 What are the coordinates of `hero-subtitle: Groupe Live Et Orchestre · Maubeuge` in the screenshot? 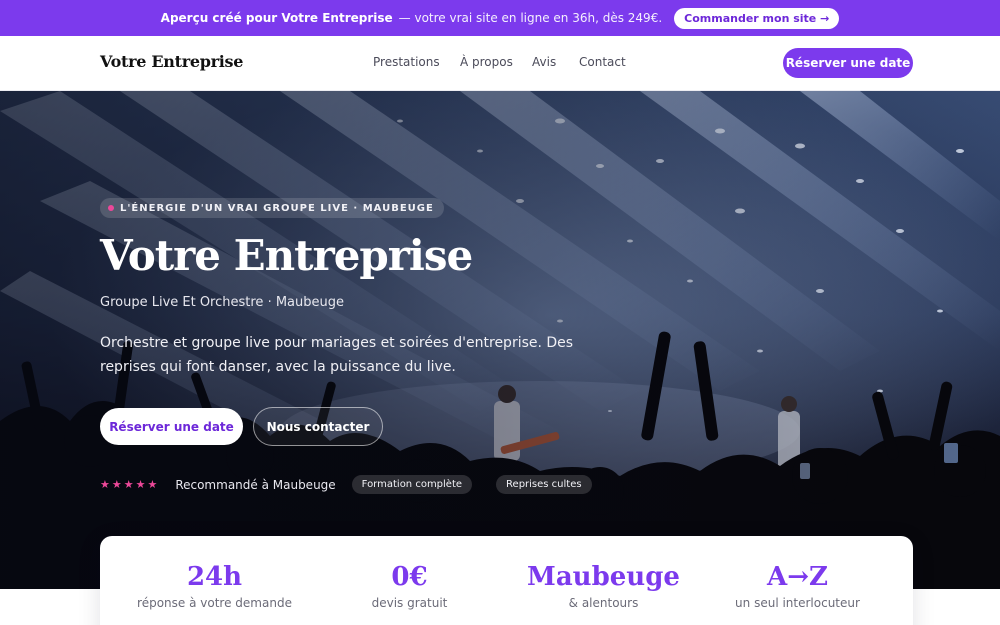 It's located at (222, 302).